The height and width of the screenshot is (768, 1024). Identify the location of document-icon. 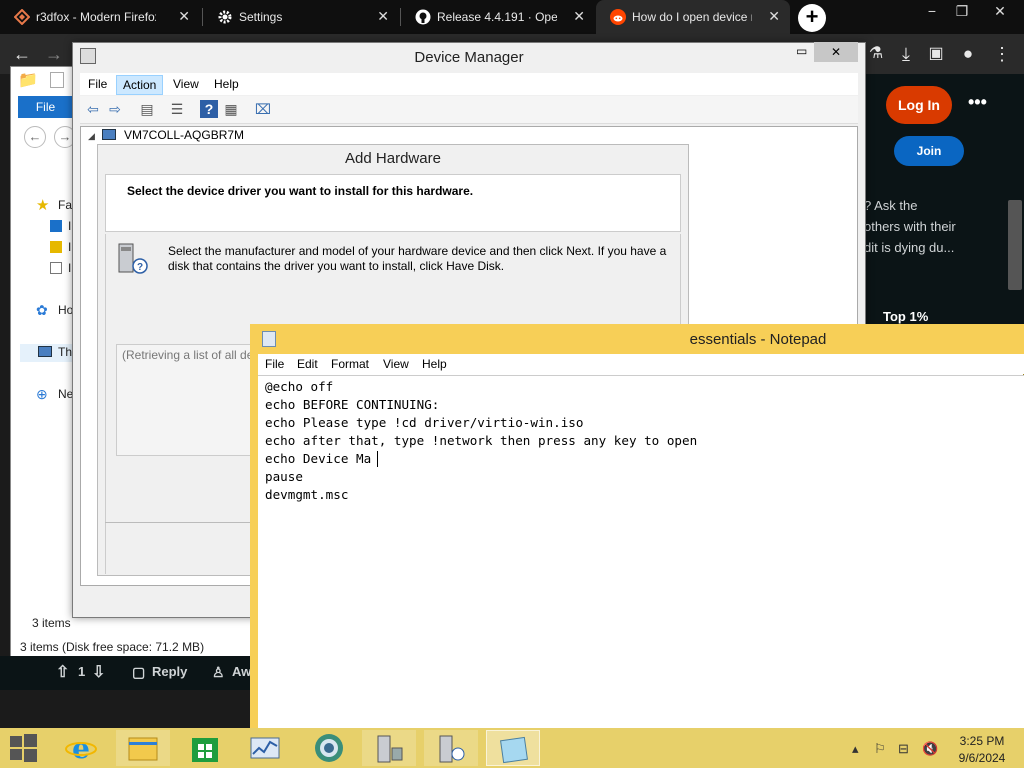
(57, 80).